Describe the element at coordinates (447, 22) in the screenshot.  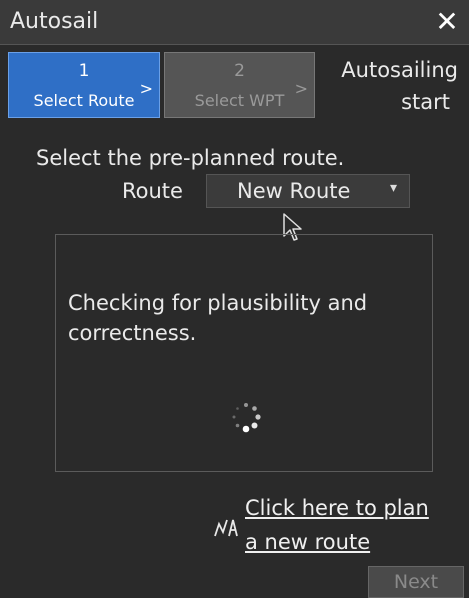
I see `close-button: ✕` at that location.